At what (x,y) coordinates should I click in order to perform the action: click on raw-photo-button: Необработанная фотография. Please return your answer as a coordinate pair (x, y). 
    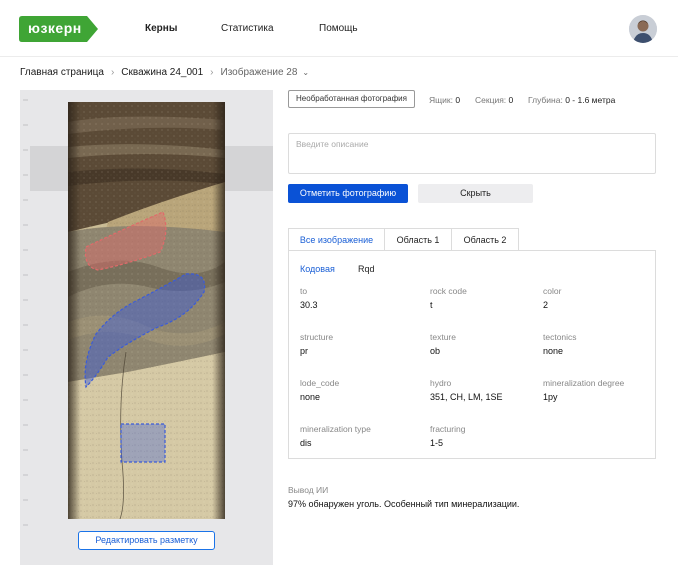
    Looking at the image, I should click on (351, 99).